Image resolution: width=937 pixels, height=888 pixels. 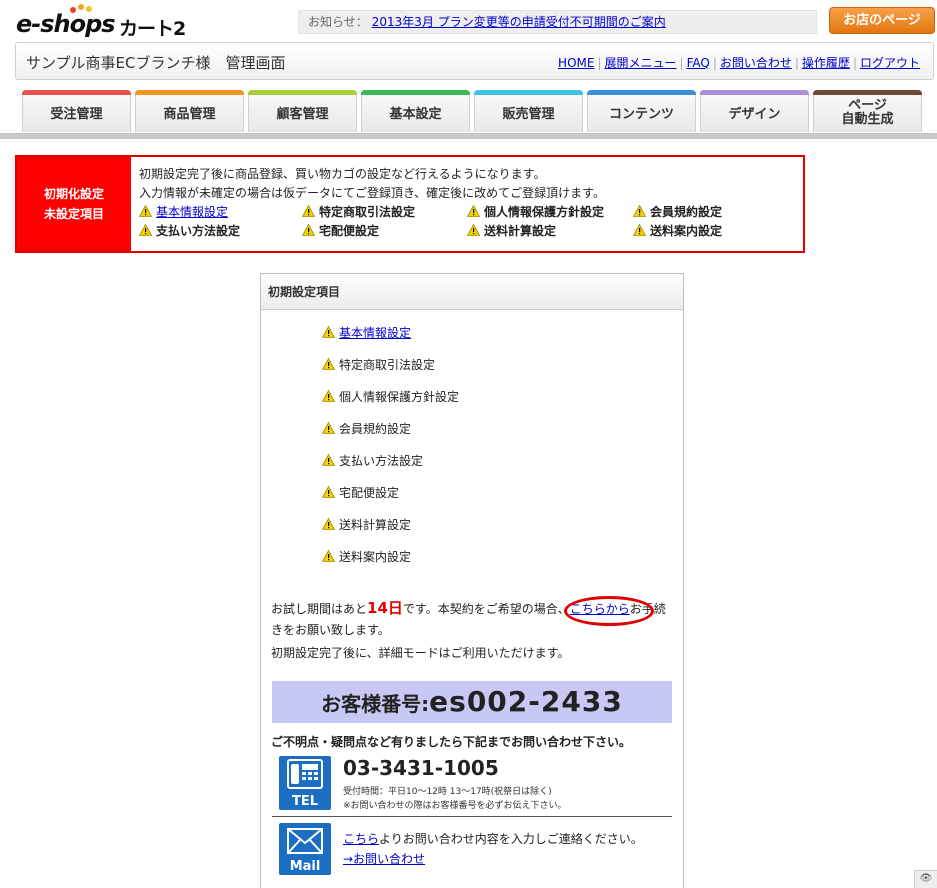 I want to click on shop-page-button: お店のページ, so click(x=882, y=20).